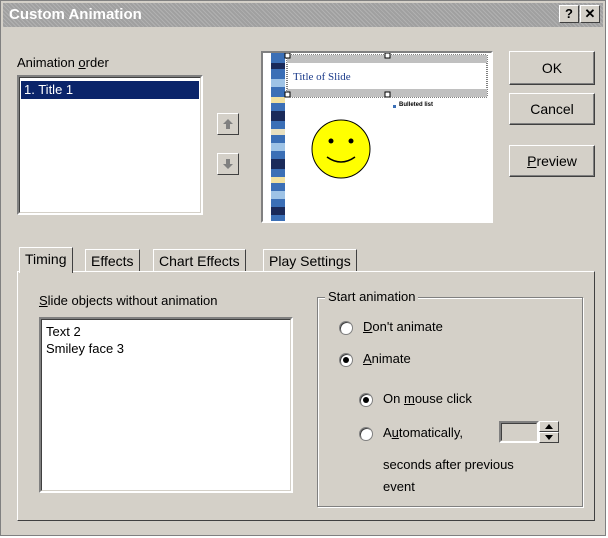 The image size is (608, 538). What do you see at coordinates (552, 68) in the screenshot?
I see `ok-button: OK` at bounding box center [552, 68].